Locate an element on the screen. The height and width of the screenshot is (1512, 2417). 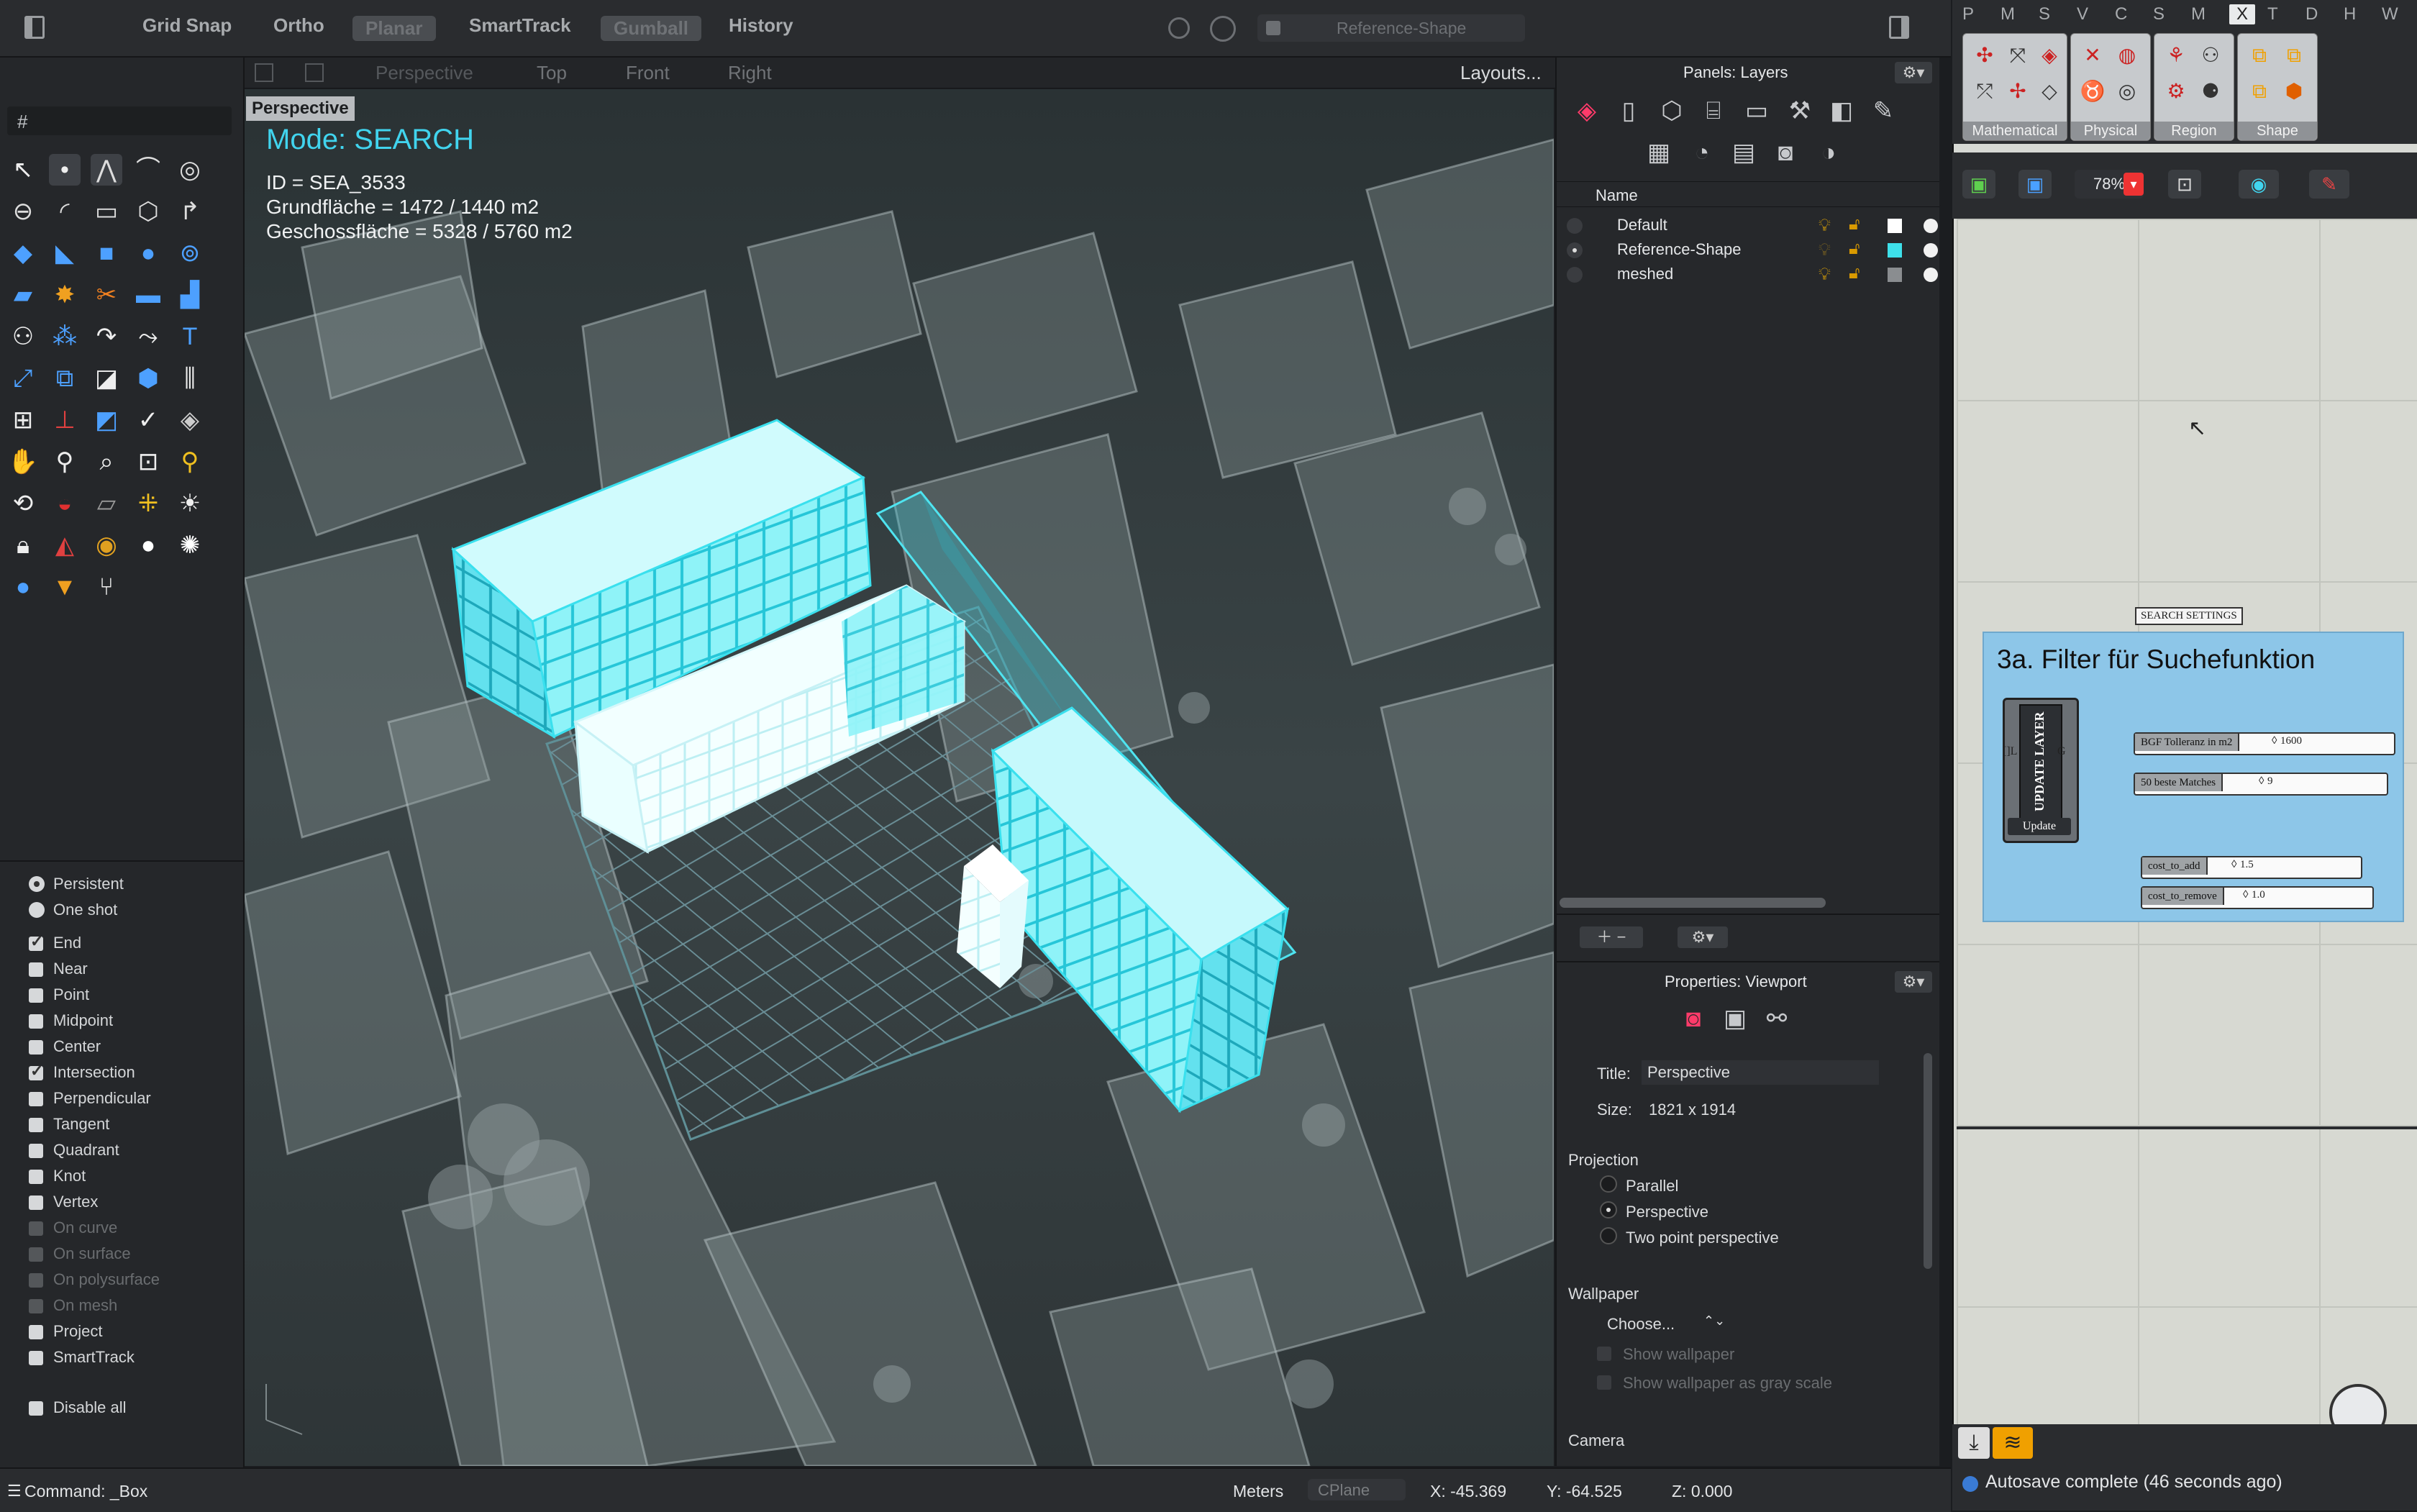
copy-icon: ⧉ is located at coordinates (65, 378).